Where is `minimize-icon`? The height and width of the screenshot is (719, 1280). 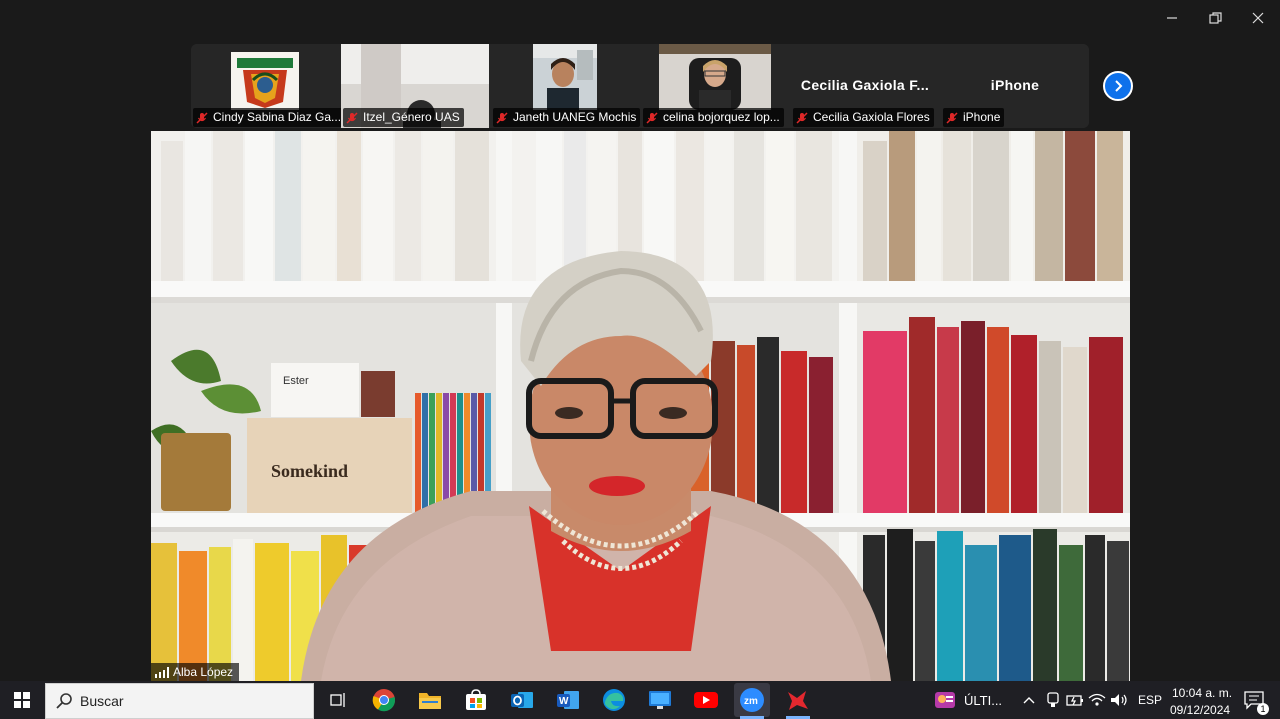
minimize-icon is located at coordinates (1172, 18).